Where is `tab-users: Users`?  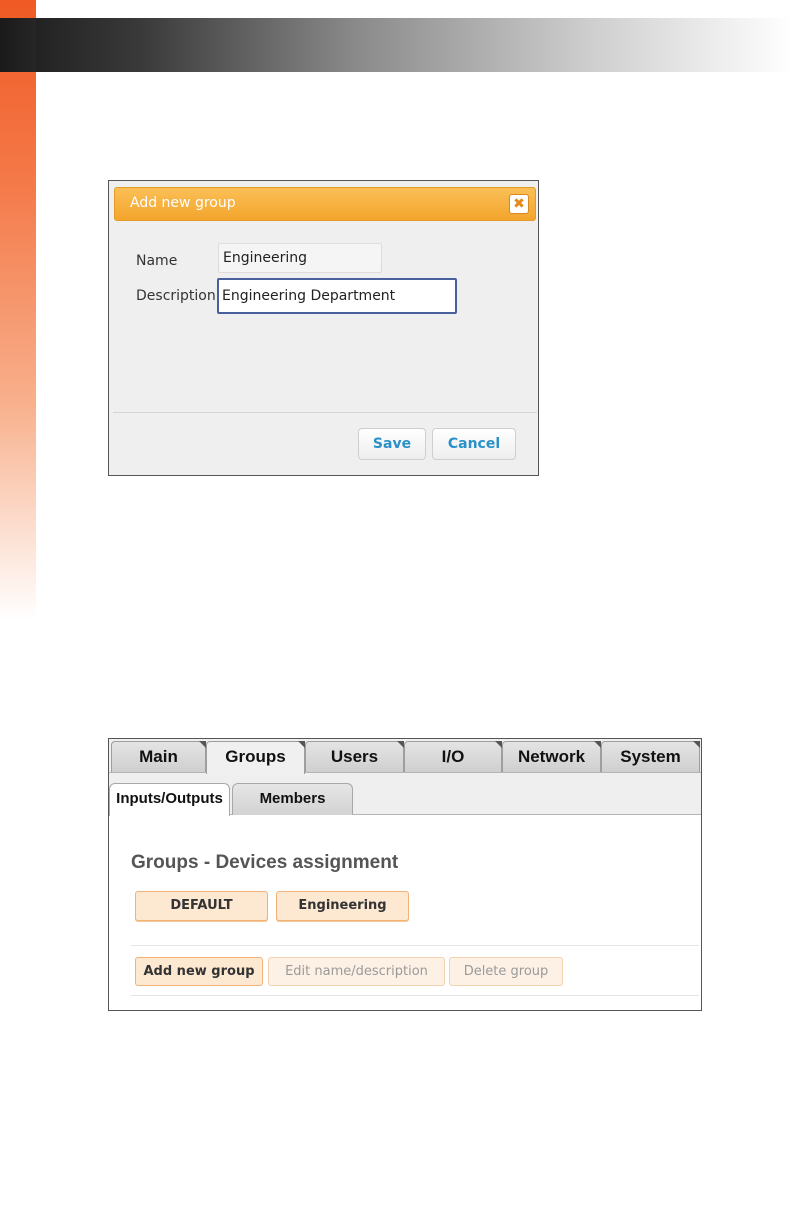 tab-users: Users is located at coordinates (354, 756).